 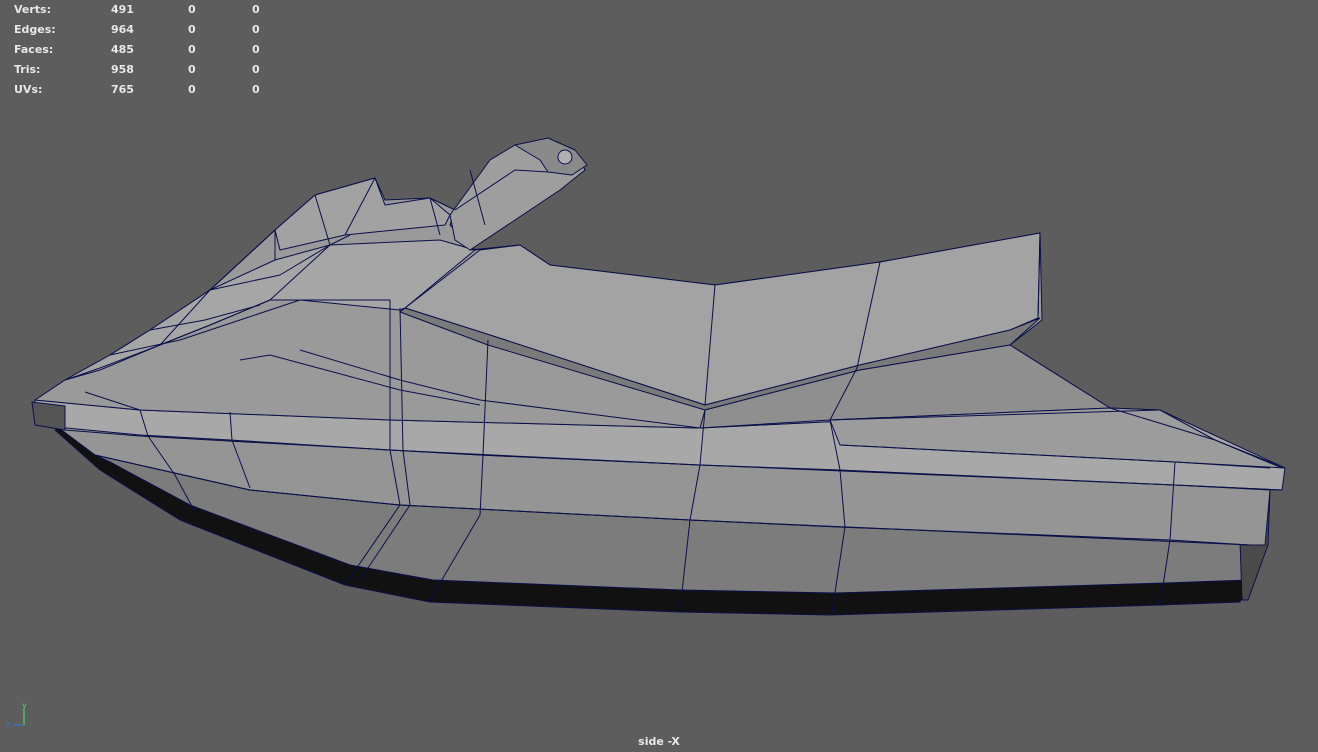 What do you see at coordinates (565, 157) in the screenshot?
I see `handlebar-grip` at bounding box center [565, 157].